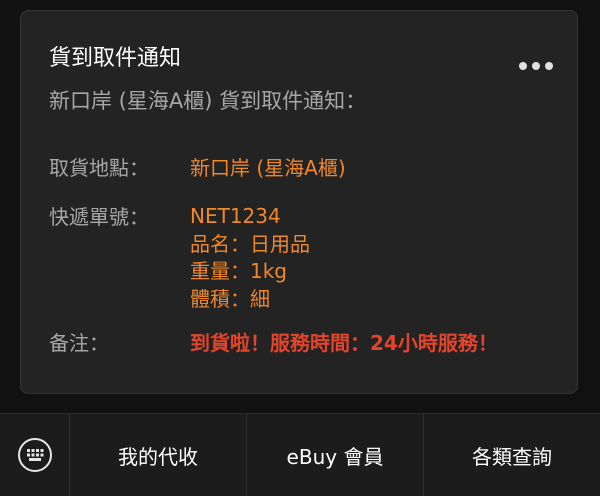 Image resolution: width=600 pixels, height=496 pixels. What do you see at coordinates (344, 343) in the screenshot?
I see `remarks-value: 到貨啦！服務時間：24小時服務！` at bounding box center [344, 343].